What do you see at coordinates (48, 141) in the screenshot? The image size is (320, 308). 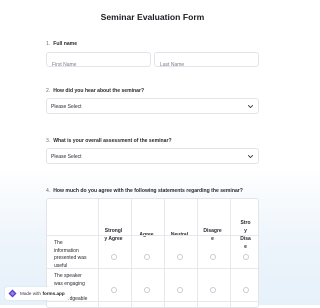 I see `question-number: 3.` at bounding box center [48, 141].